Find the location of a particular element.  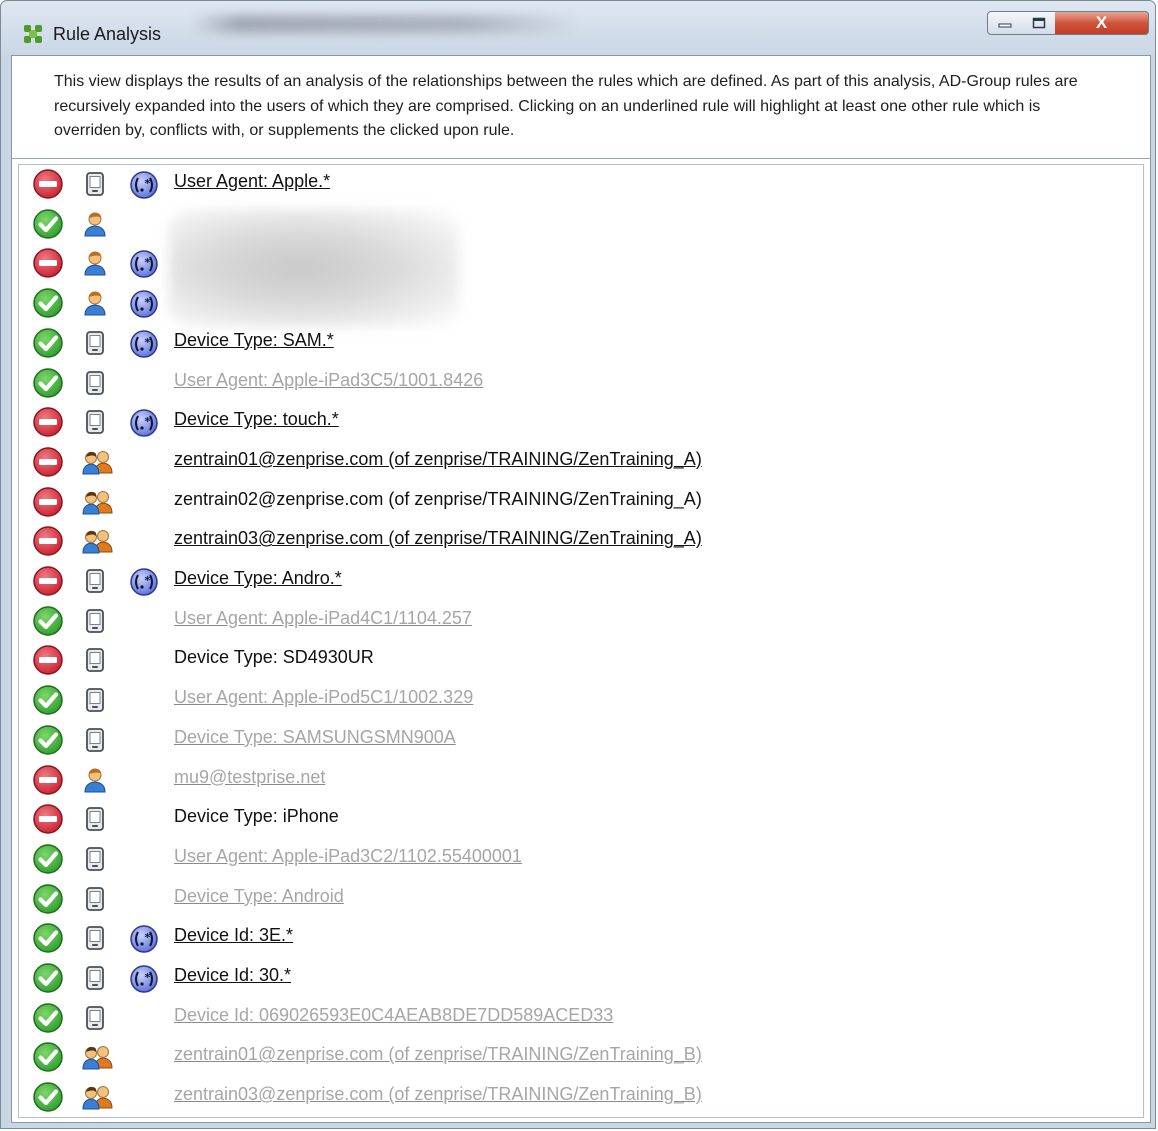

rule-link: Device Id: 30.* is located at coordinates (232, 975).